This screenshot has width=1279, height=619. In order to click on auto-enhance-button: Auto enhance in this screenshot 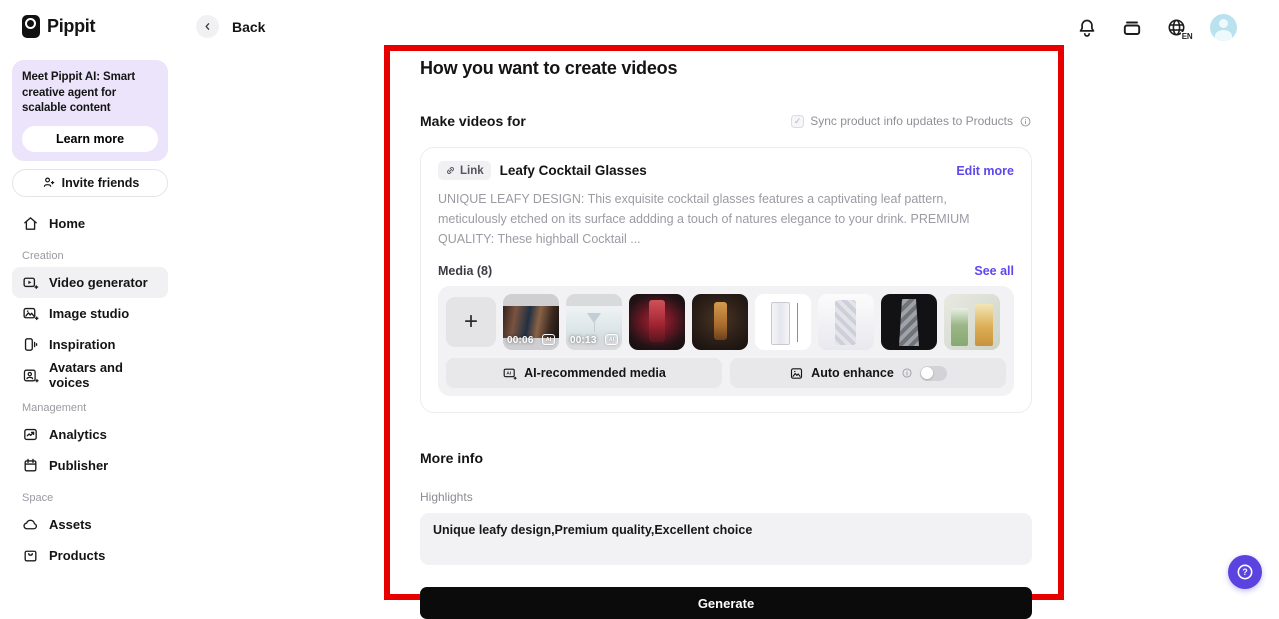, I will do `click(868, 373)`.